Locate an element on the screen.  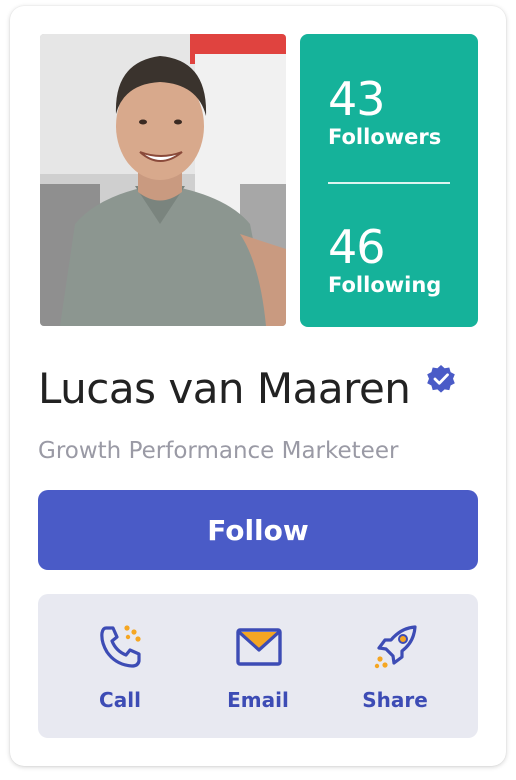
email-label: Email is located at coordinates (258, 700).